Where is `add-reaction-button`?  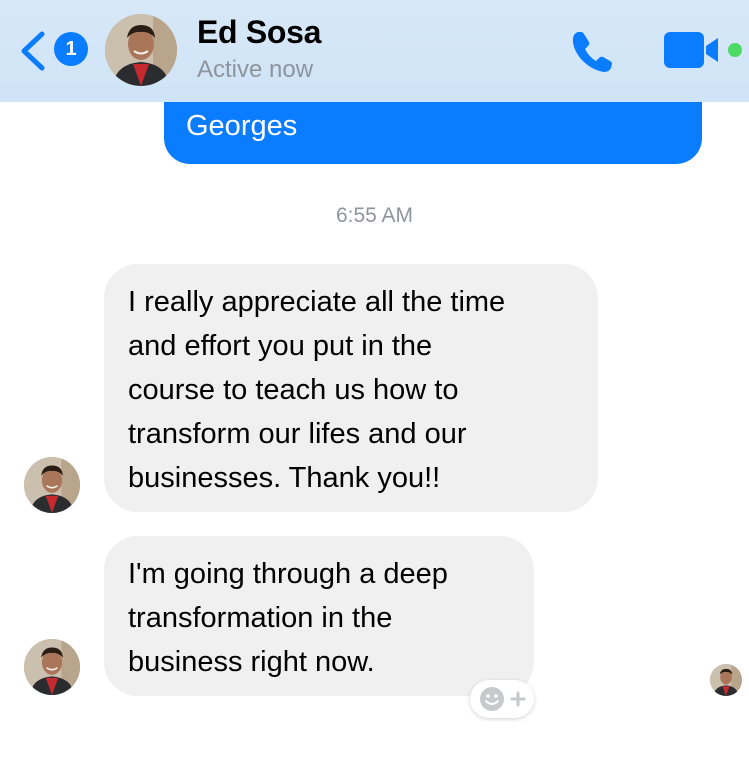
add-reaction-button is located at coordinates (502, 699).